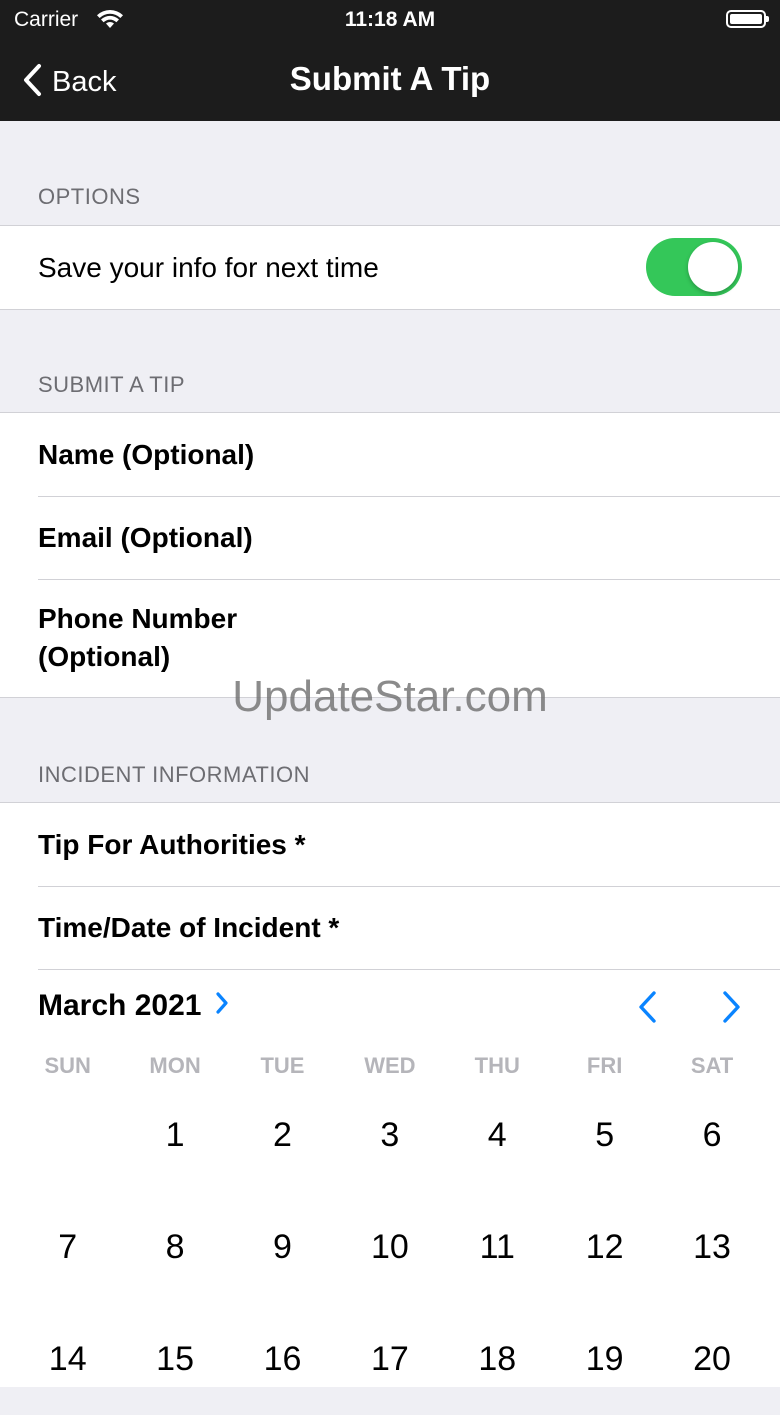  Describe the element at coordinates (409, 969) in the screenshot. I see `divider` at that location.